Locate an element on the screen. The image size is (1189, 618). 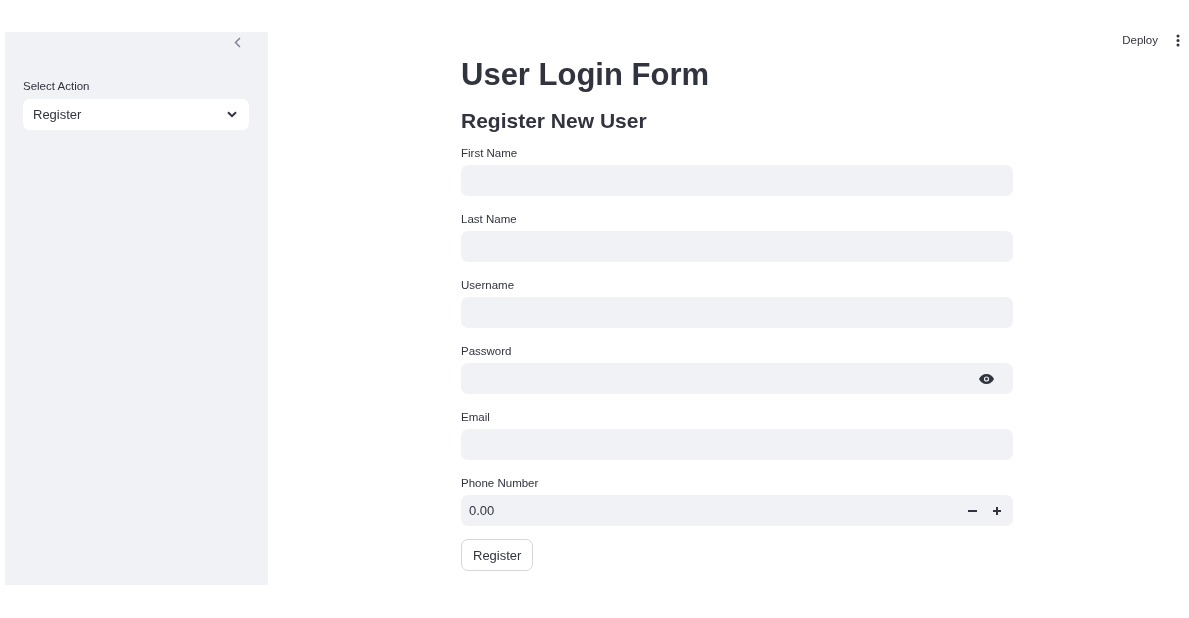
page-title: User Login Form is located at coordinates (585, 75).